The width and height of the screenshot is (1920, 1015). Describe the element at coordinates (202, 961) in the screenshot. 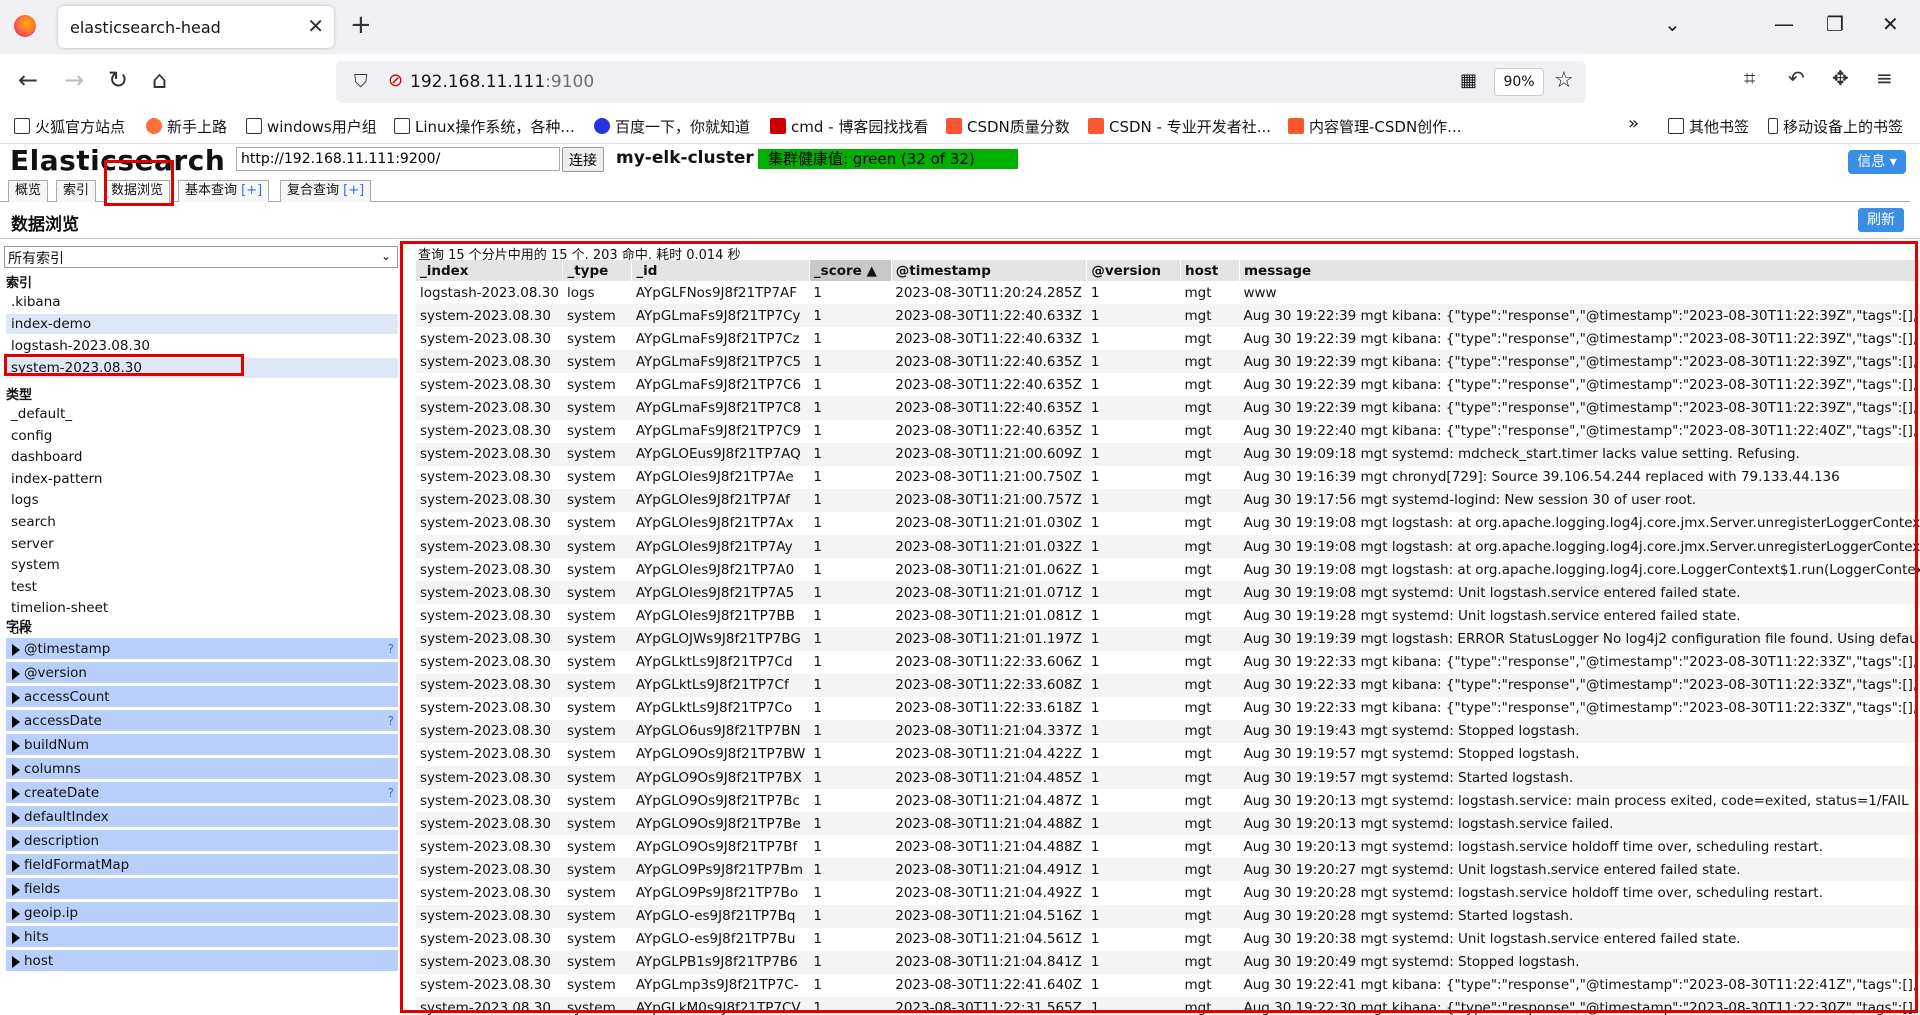

I see `sidebar-field-row: host` at that location.